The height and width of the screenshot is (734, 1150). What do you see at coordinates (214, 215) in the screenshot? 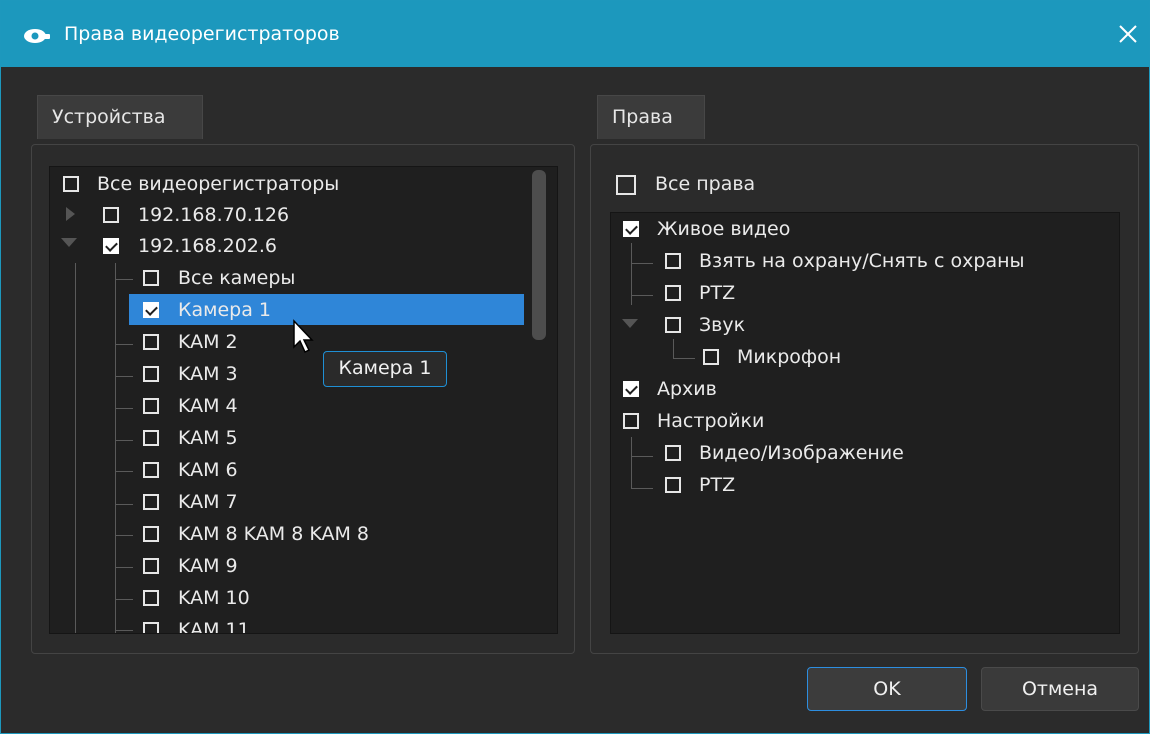
I see `tree-item-label: 192.168.70.126` at bounding box center [214, 215].